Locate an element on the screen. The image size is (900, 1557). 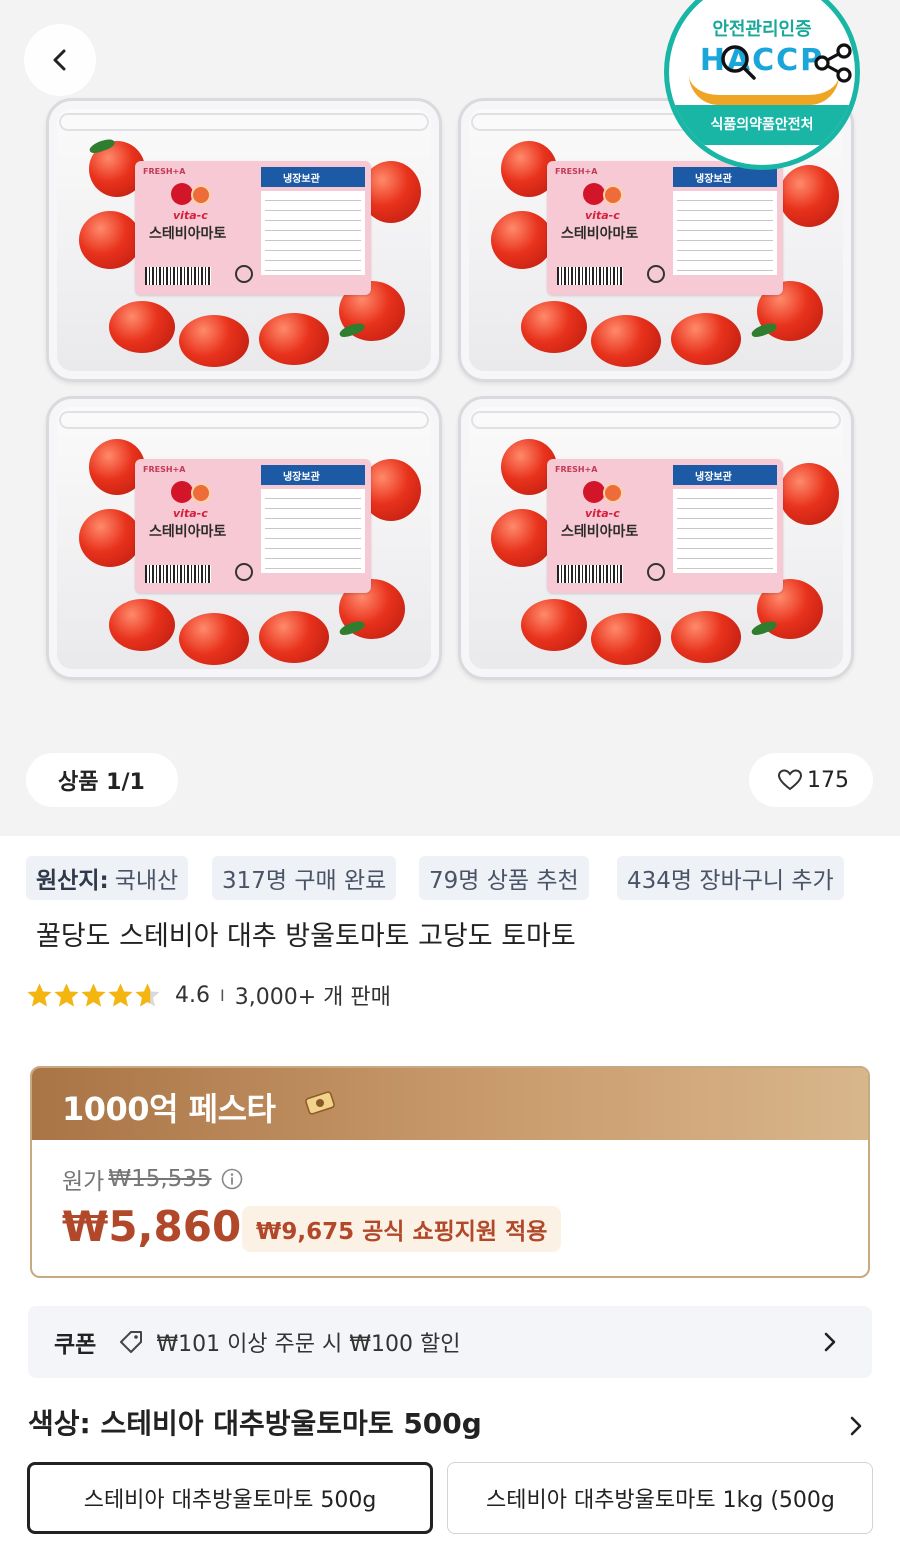
origin-label: 원산지: is located at coordinates (72, 881).